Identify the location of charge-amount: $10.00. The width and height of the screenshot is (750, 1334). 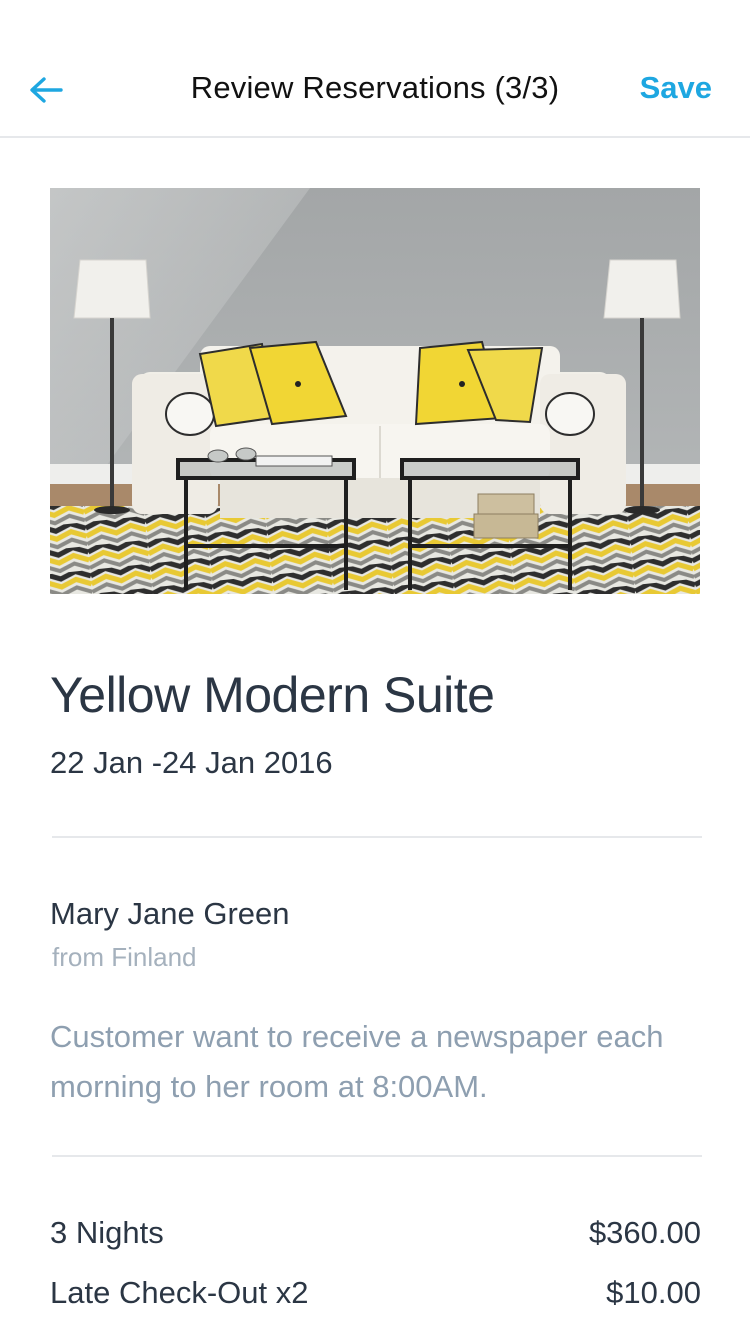
(653, 1292).